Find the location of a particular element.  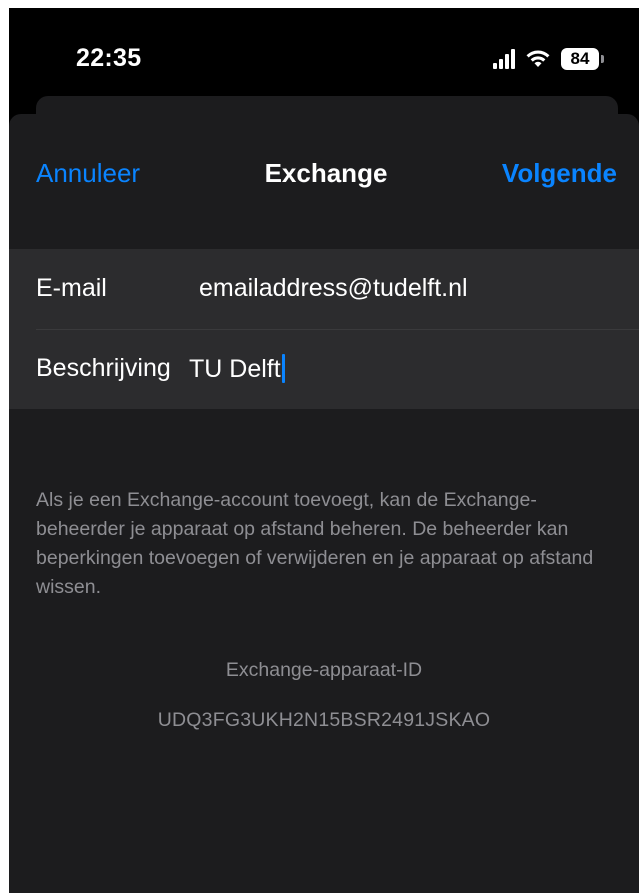

text-cursor is located at coordinates (283, 368).